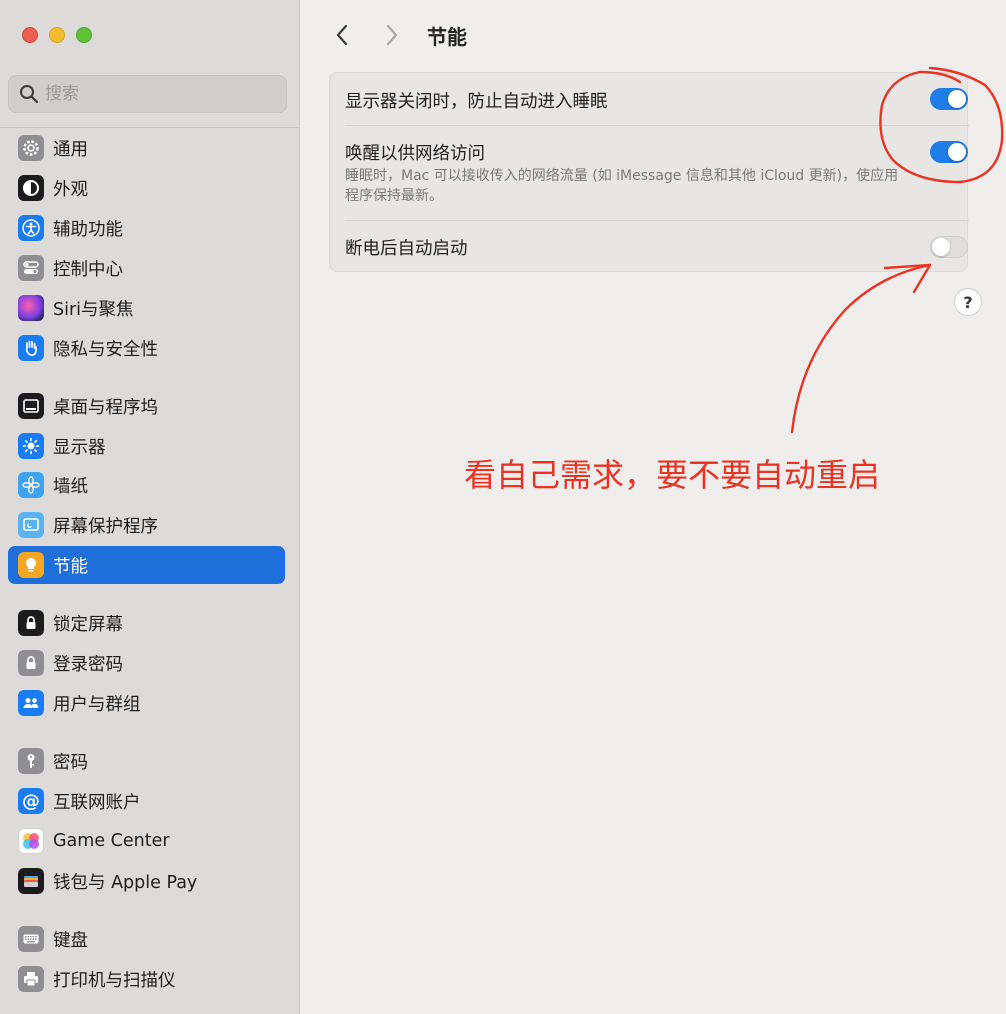 This screenshot has height=1014, width=1006. What do you see at coordinates (31, 406) in the screenshot?
I see `dock-icon` at bounding box center [31, 406].